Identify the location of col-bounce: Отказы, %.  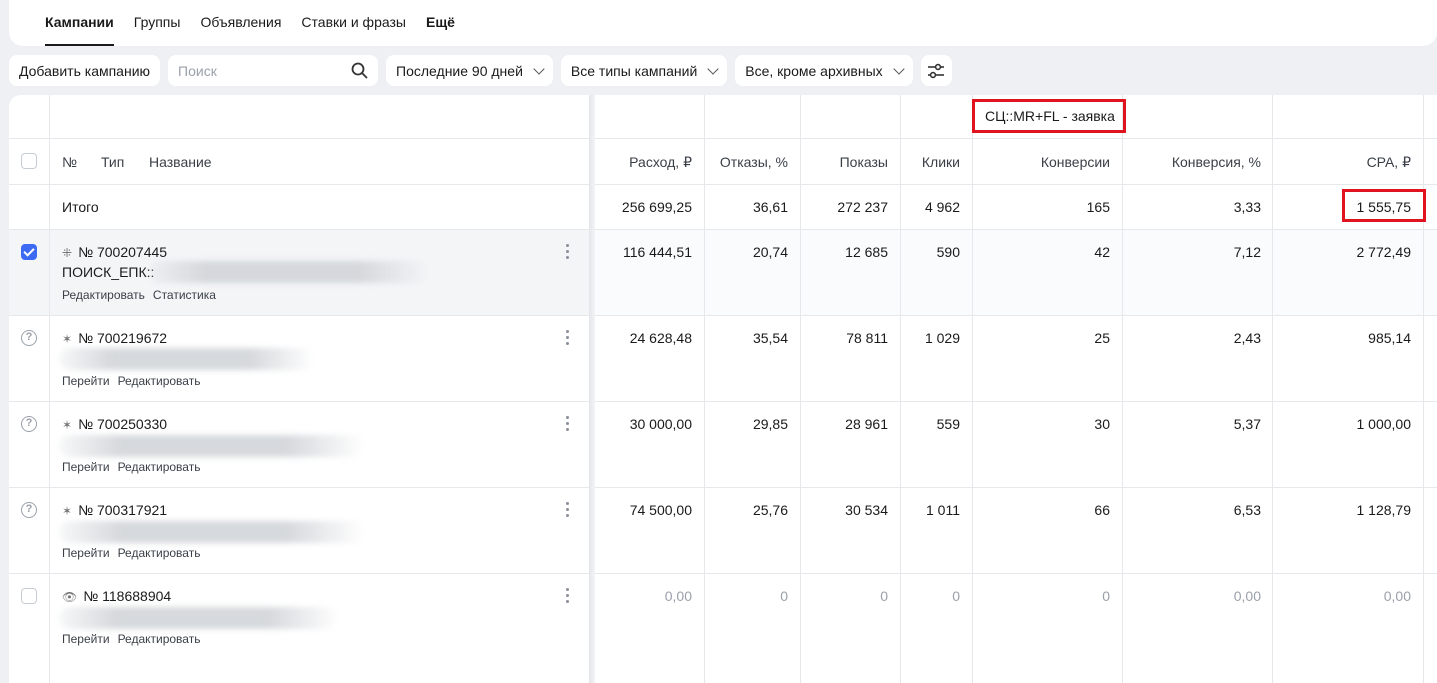
(754, 162).